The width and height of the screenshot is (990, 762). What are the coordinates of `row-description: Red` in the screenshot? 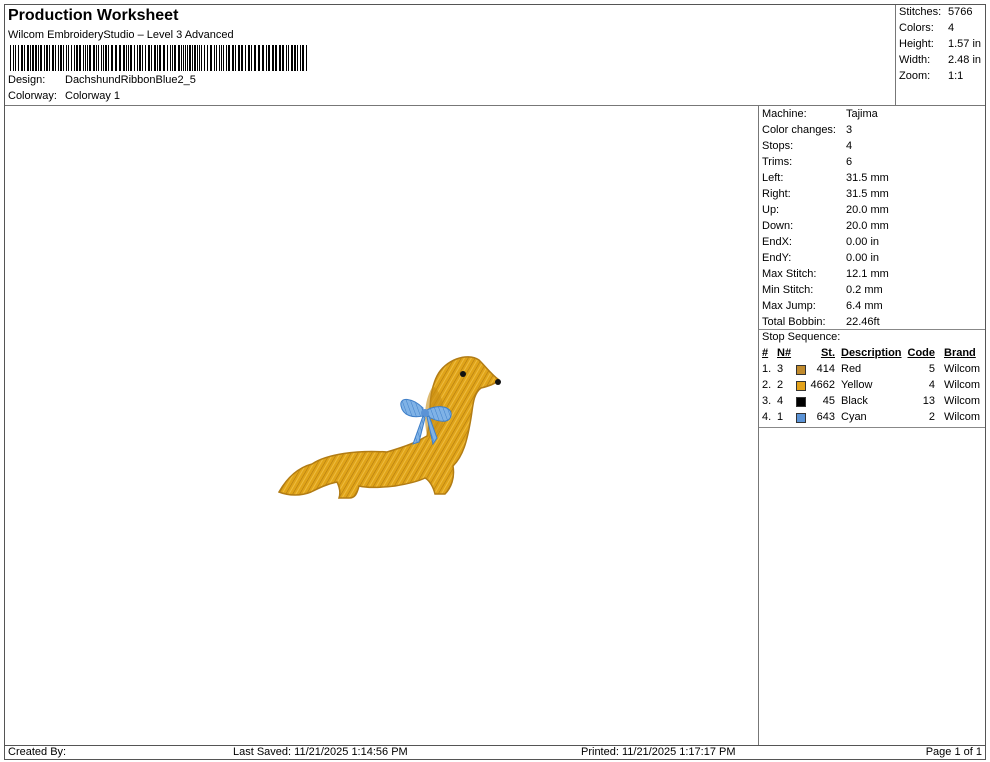 It's located at (851, 369).